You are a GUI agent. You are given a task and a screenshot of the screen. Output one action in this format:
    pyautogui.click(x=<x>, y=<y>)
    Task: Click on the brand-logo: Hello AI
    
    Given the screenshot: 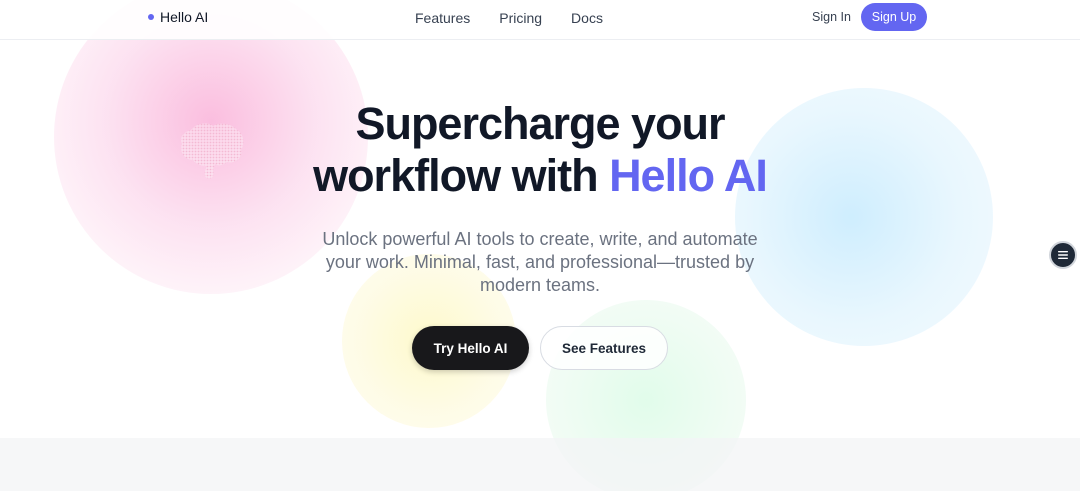 What is the action you would take?
    pyautogui.click(x=178, y=17)
    